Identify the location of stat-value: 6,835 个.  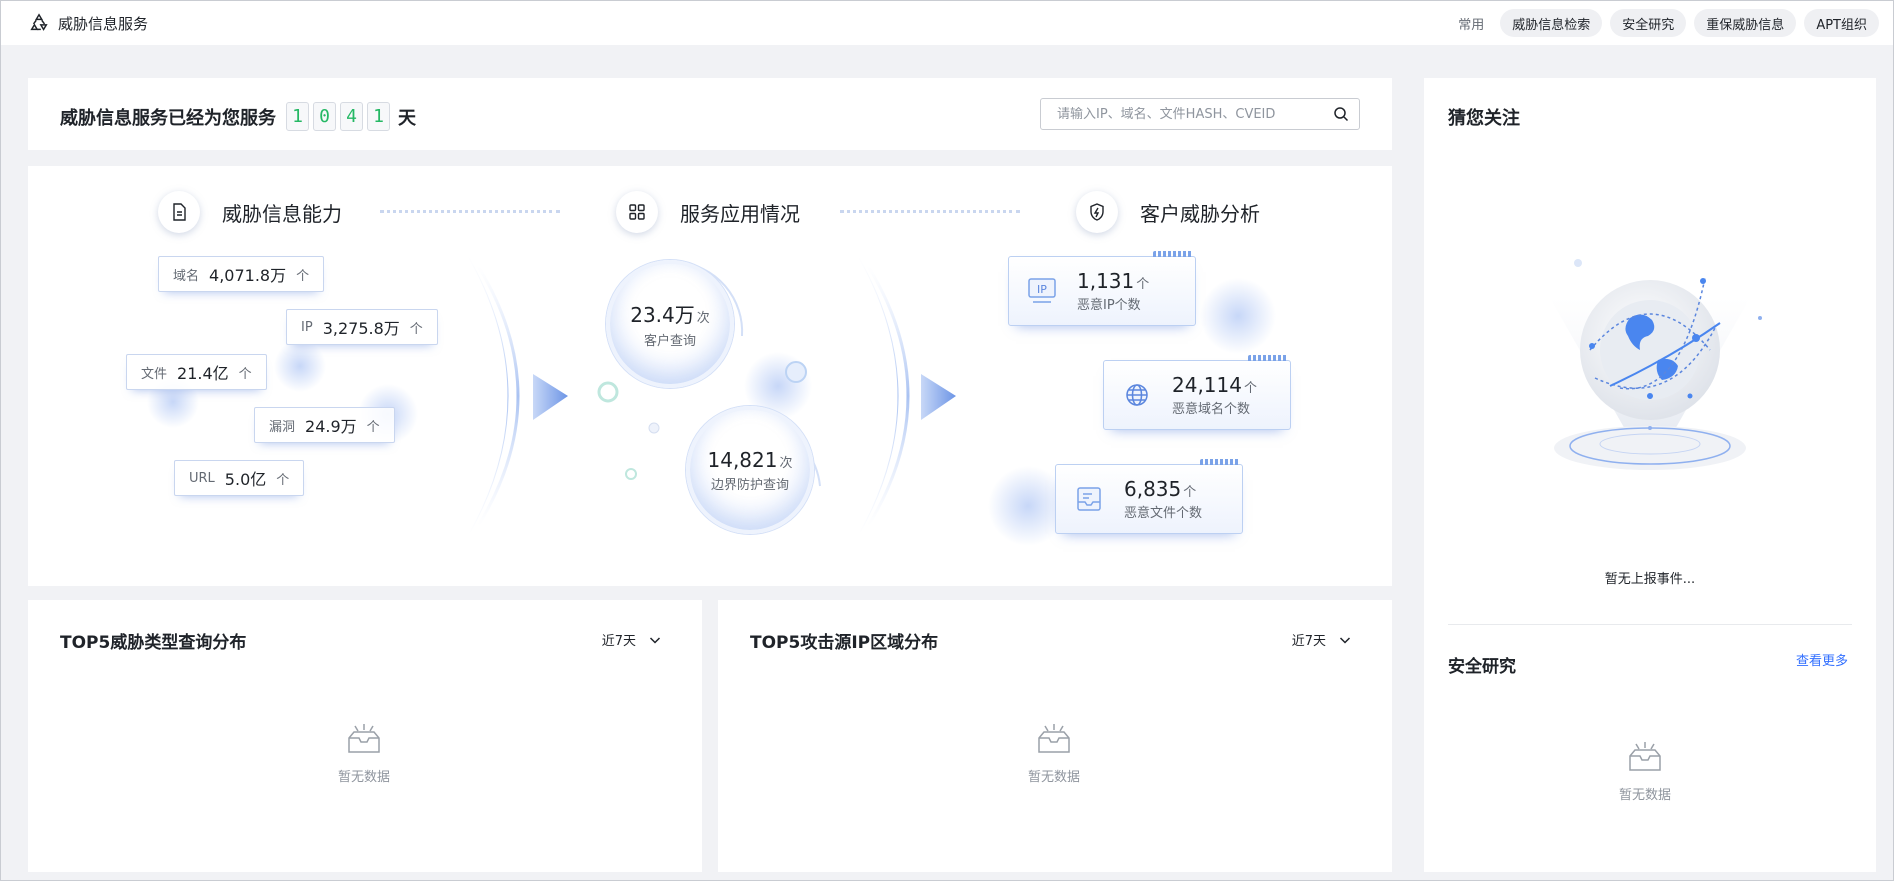
(1160, 489).